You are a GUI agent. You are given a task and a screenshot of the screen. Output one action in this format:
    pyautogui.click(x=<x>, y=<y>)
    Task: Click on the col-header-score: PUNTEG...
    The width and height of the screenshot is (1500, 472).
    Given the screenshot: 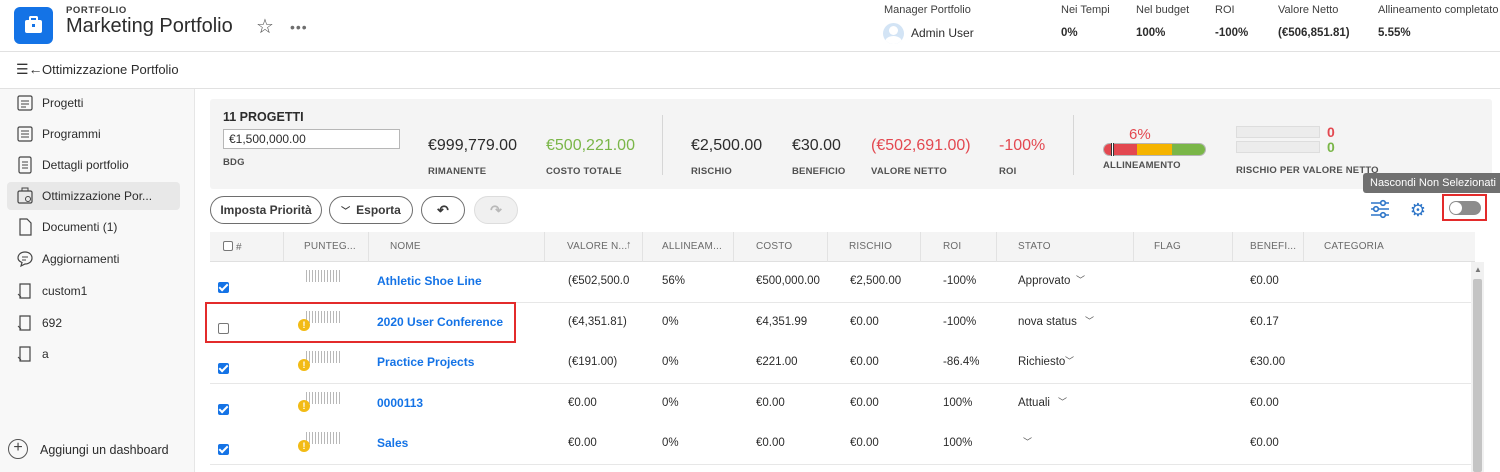 What is the action you would take?
    pyautogui.click(x=330, y=246)
    